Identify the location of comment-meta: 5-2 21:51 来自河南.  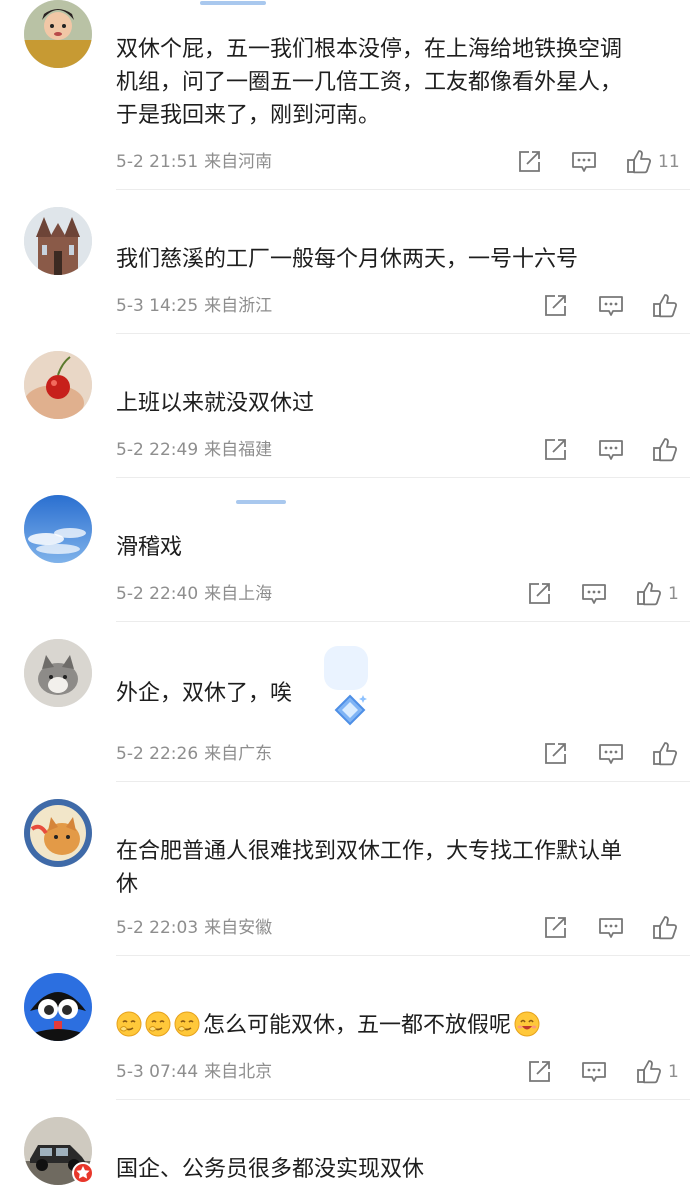
(194, 162).